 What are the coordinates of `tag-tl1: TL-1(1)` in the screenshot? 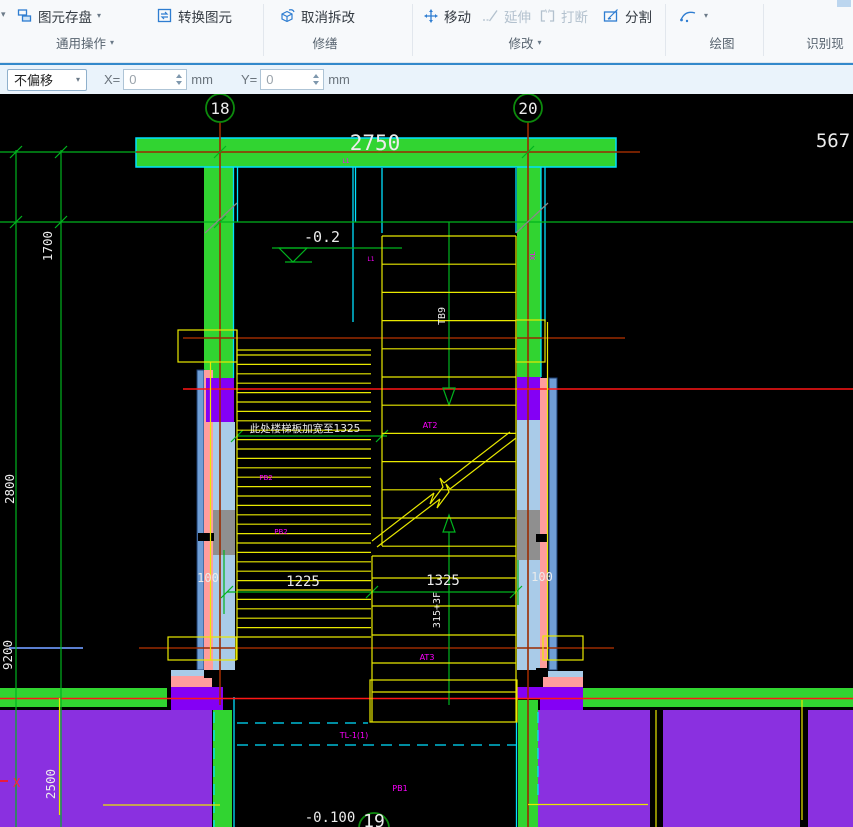 It's located at (354, 735).